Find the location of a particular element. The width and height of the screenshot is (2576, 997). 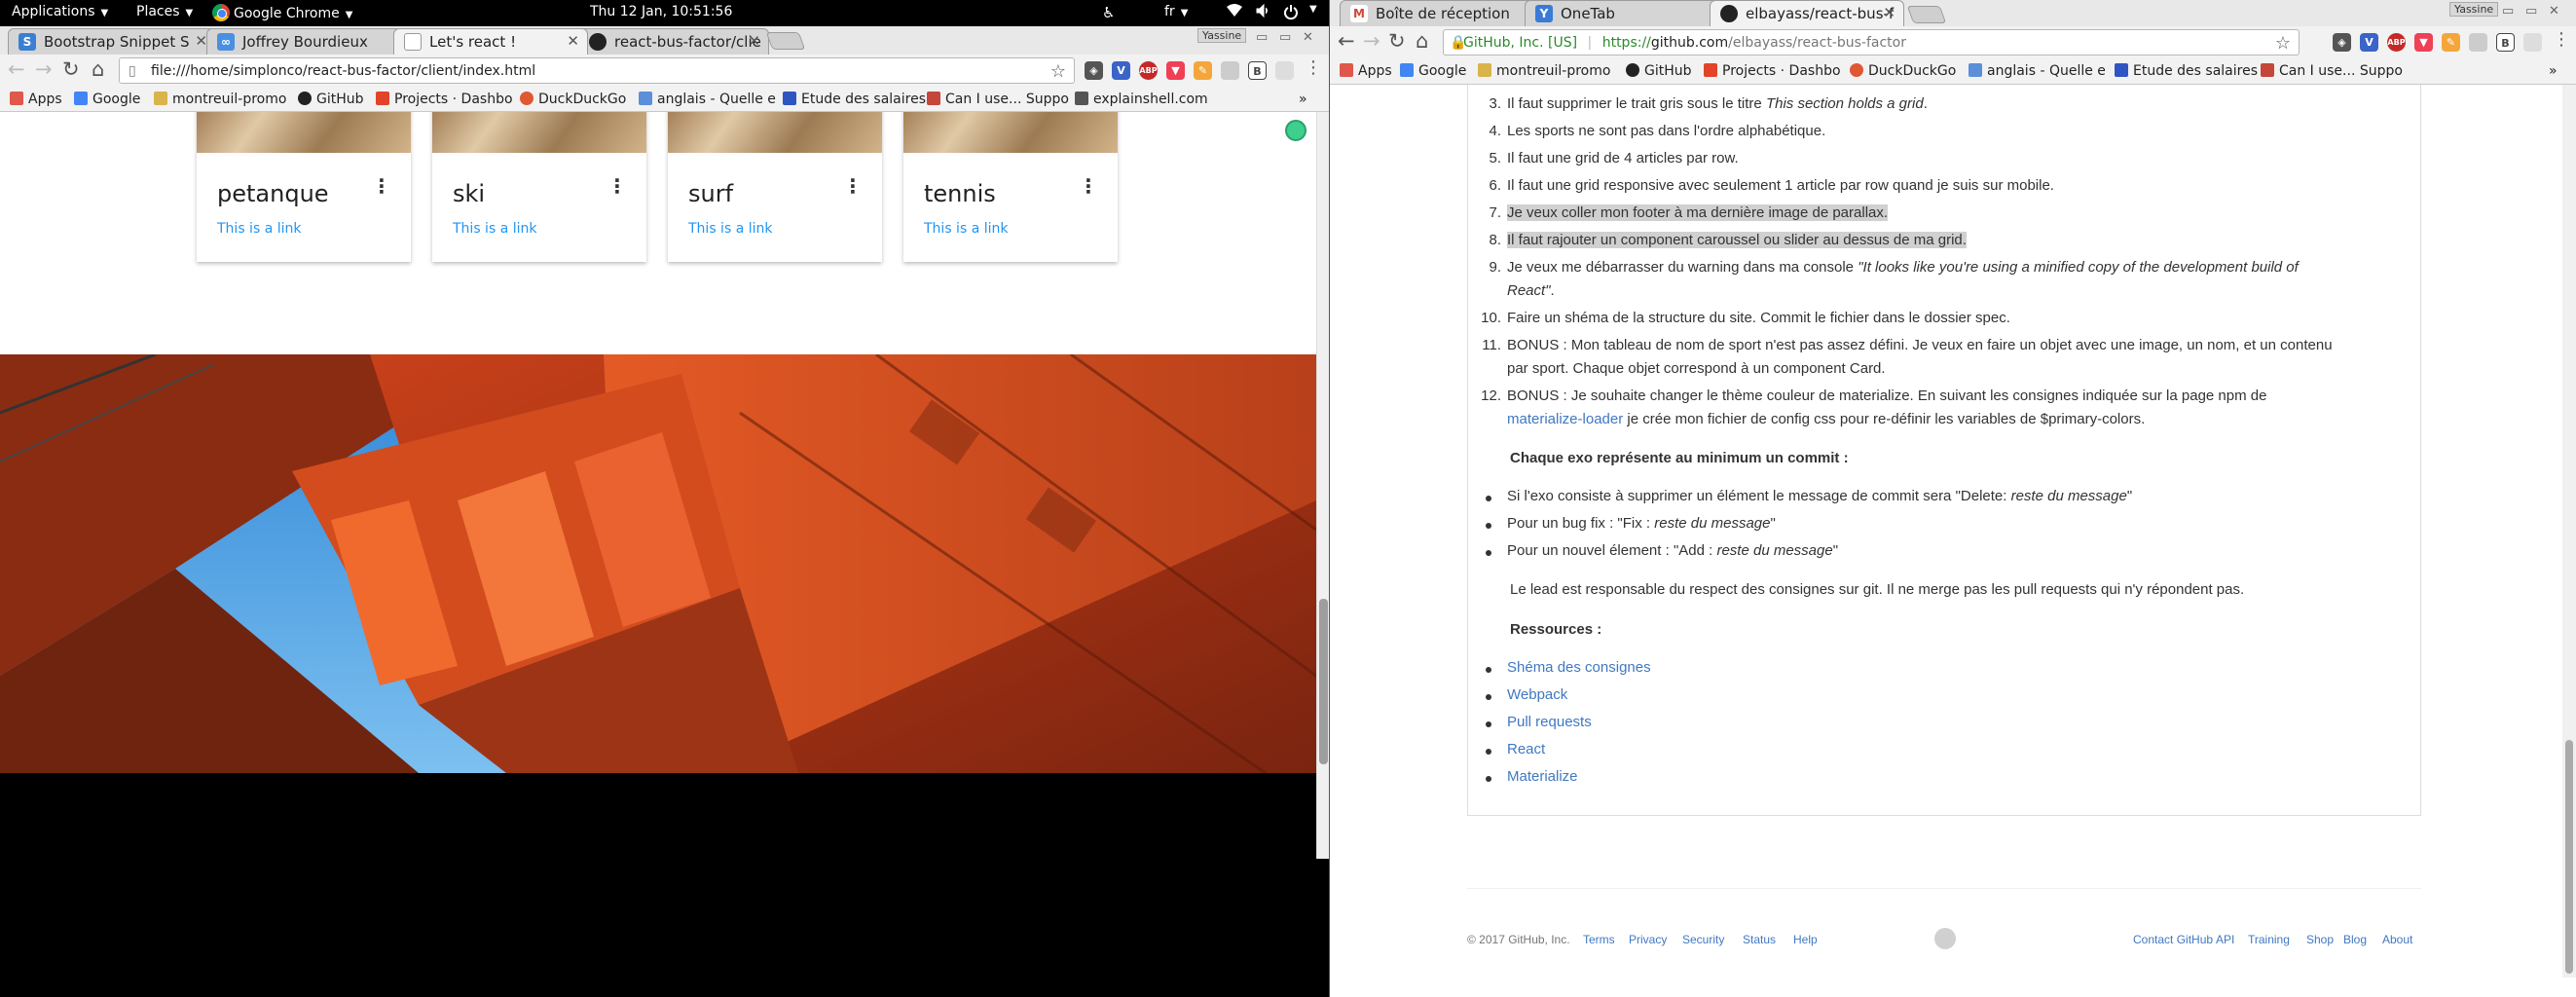

floating-widget-icon is located at coordinates (1295, 130).